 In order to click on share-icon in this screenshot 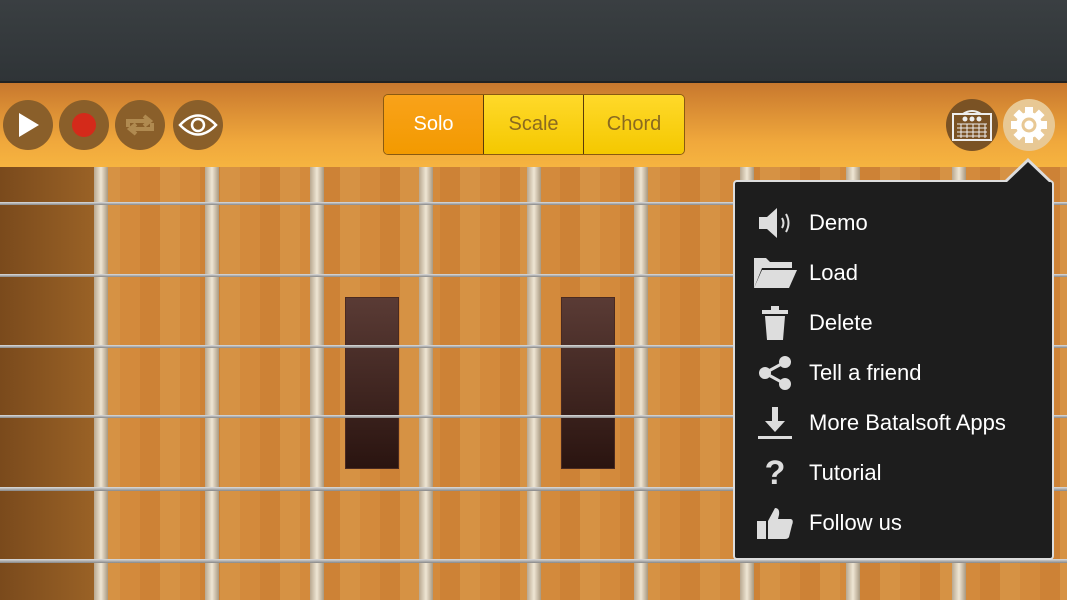, I will do `click(775, 373)`.